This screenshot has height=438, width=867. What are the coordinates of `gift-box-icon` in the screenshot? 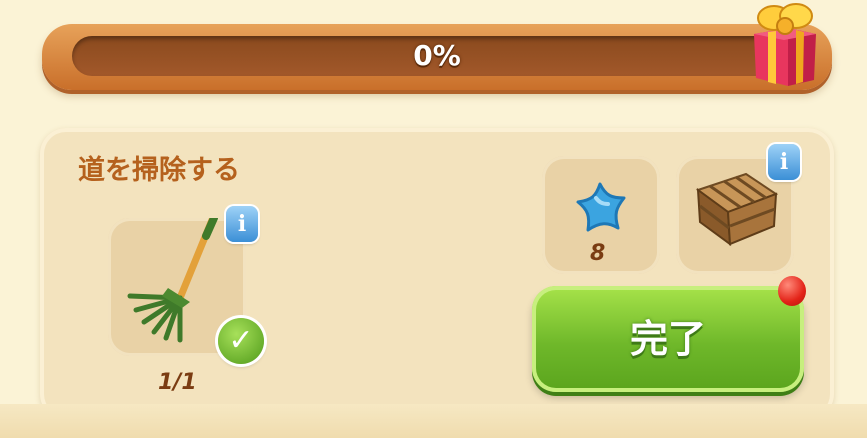 It's located at (784, 45).